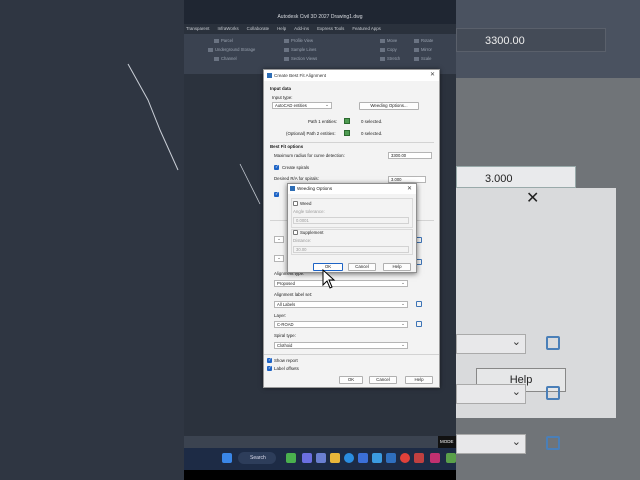  I want to click on label-offsets-label: Label offsets, so click(286, 368).